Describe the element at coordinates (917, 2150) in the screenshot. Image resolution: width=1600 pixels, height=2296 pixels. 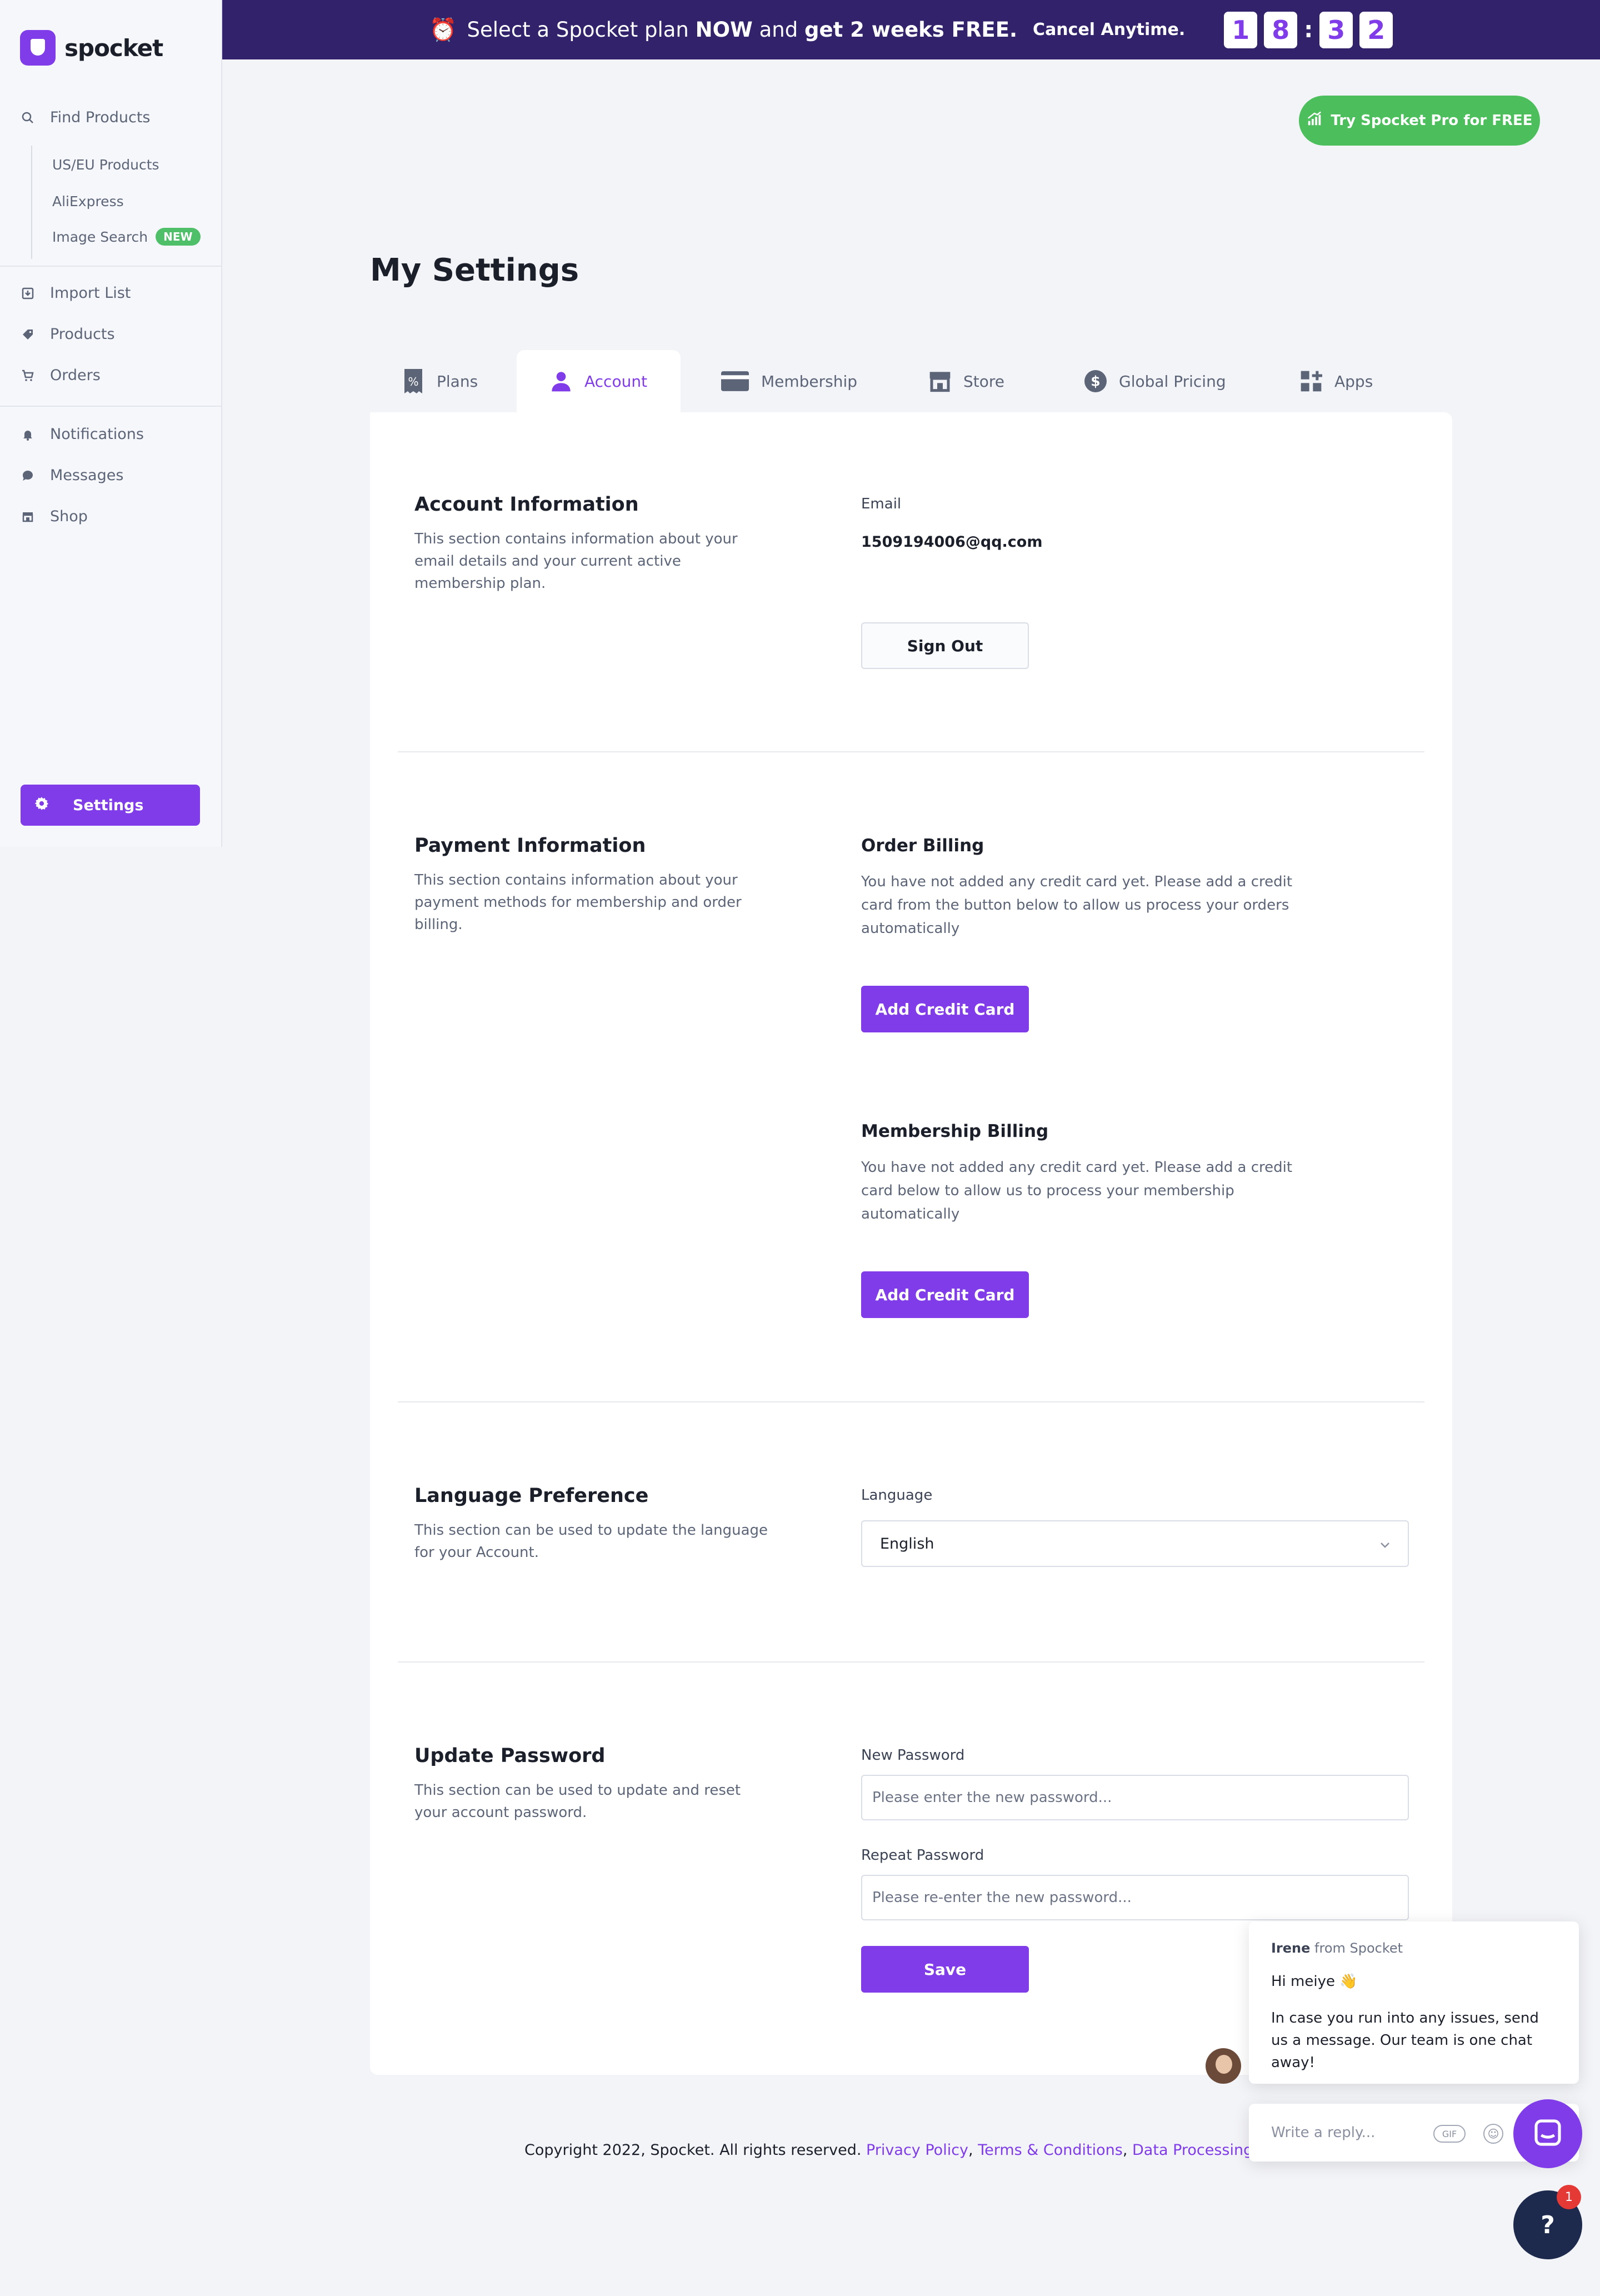
I see `privacy-policy-link: Privacy Policy` at that location.